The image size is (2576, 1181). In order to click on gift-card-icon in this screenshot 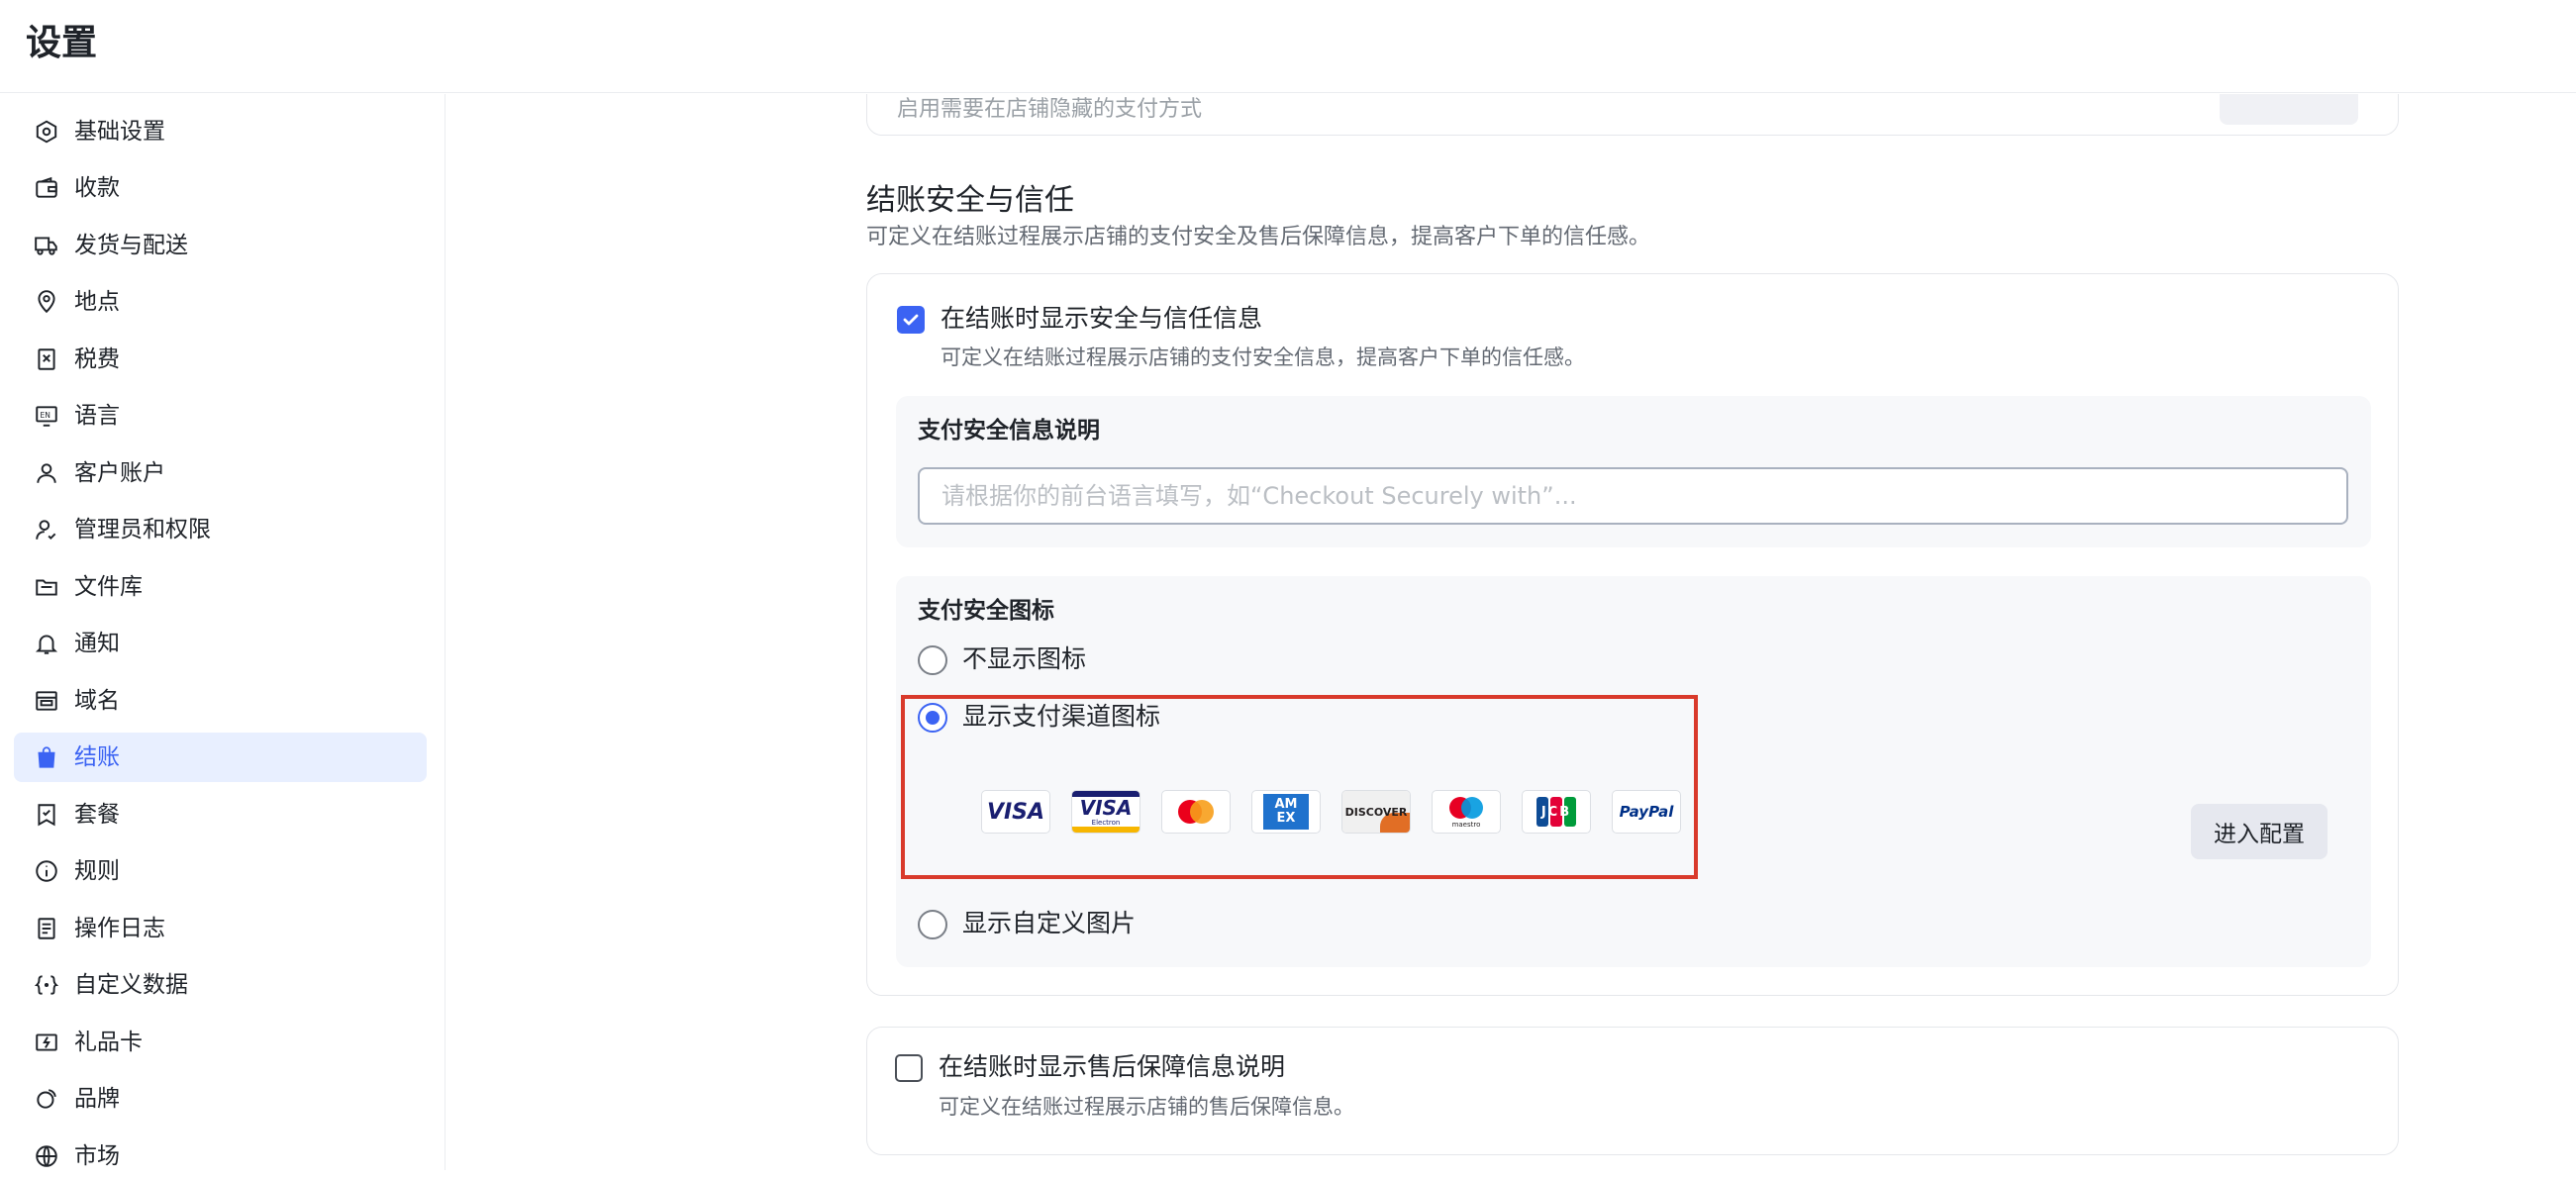, I will do `click(47, 1042)`.